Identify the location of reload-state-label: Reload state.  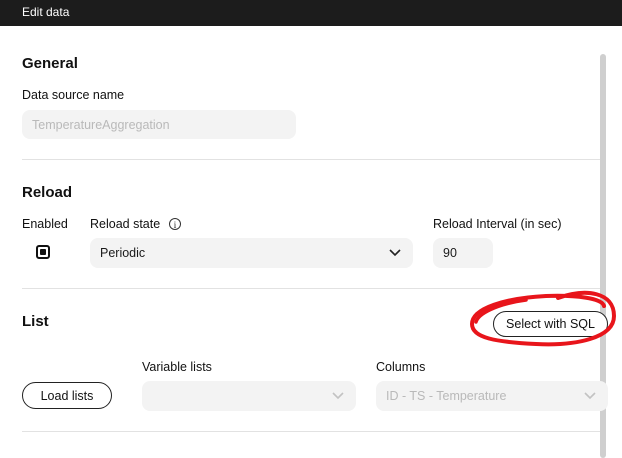
(125, 224).